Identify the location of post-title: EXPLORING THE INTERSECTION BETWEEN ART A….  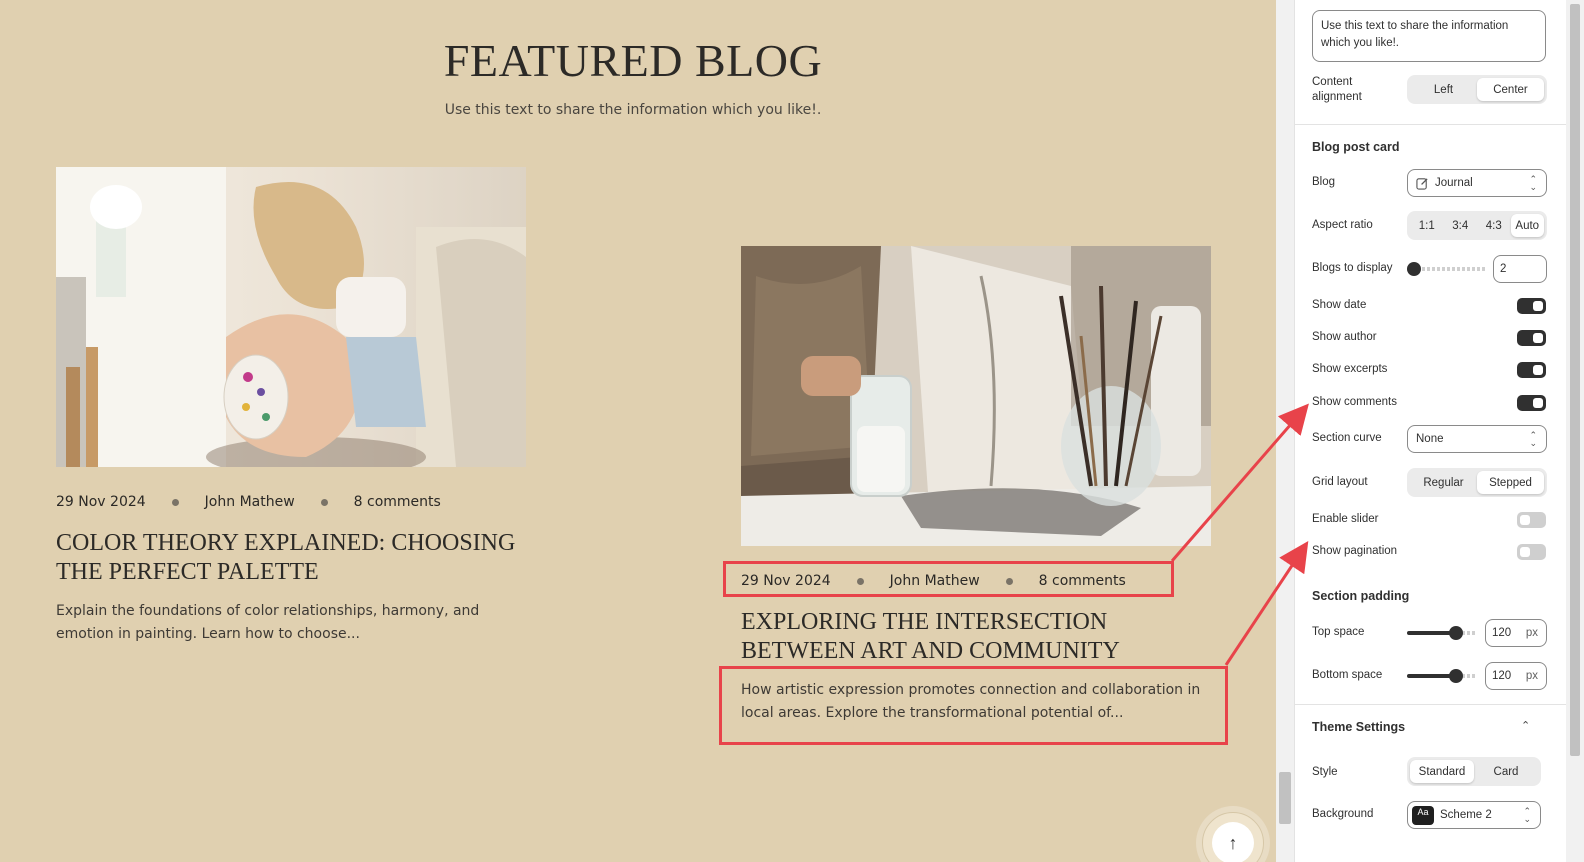
(976, 637).